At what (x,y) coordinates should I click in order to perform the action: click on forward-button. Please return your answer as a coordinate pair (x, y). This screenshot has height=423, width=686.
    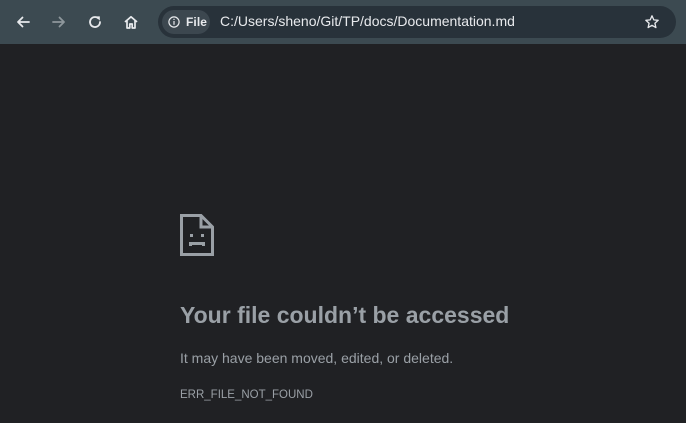
    Looking at the image, I should click on (59, 22).